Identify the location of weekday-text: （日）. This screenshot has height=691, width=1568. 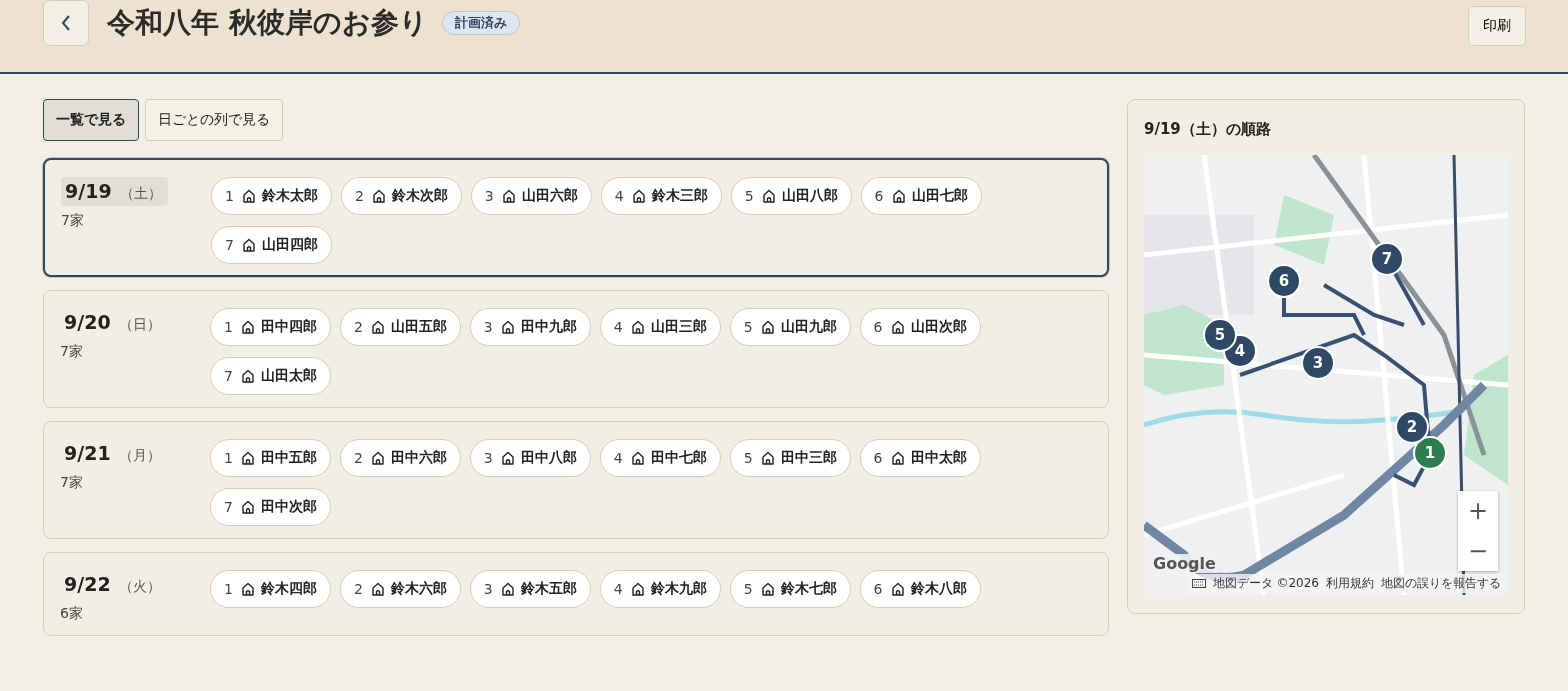
(139, 325).